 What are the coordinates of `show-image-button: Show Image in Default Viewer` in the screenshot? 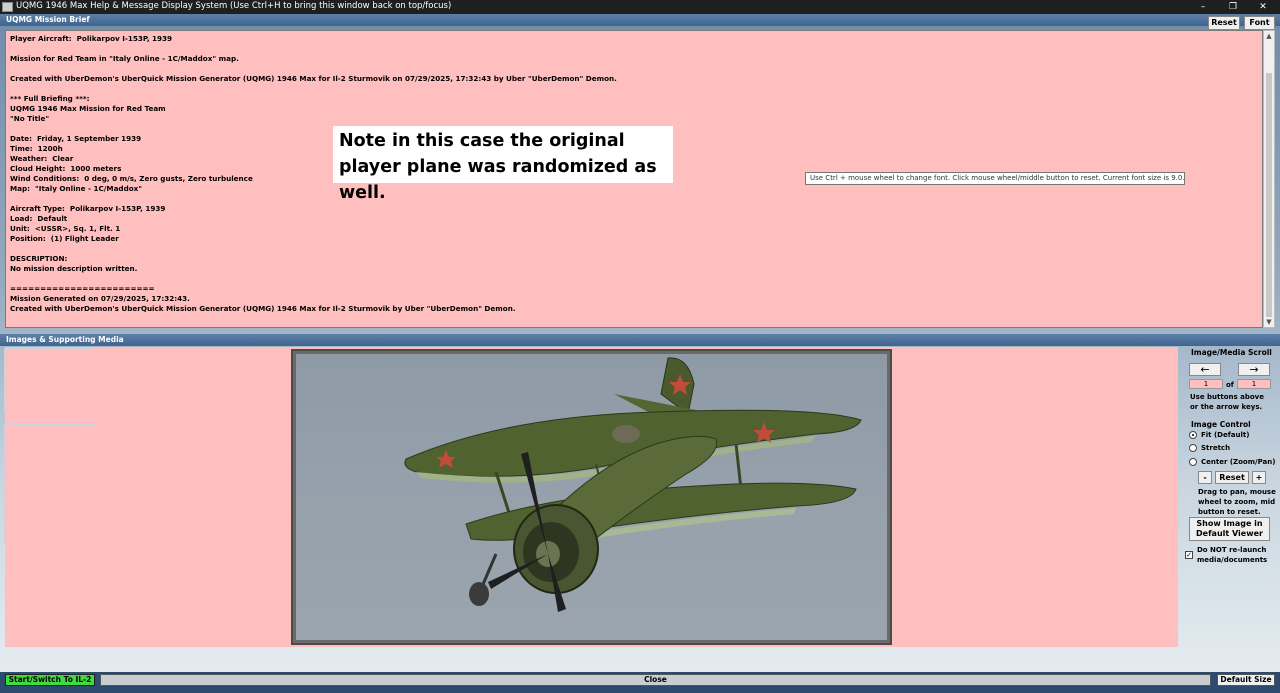 It's located at (1229, 529).